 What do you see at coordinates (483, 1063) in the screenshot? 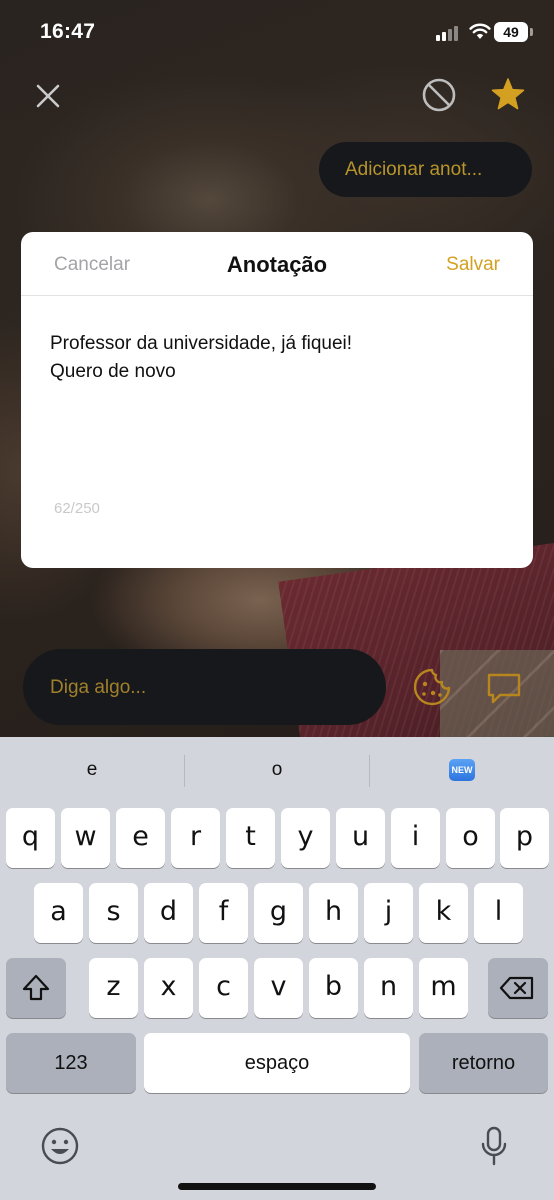
I see `return-key: retorno` at bounding box center [483, 1063].